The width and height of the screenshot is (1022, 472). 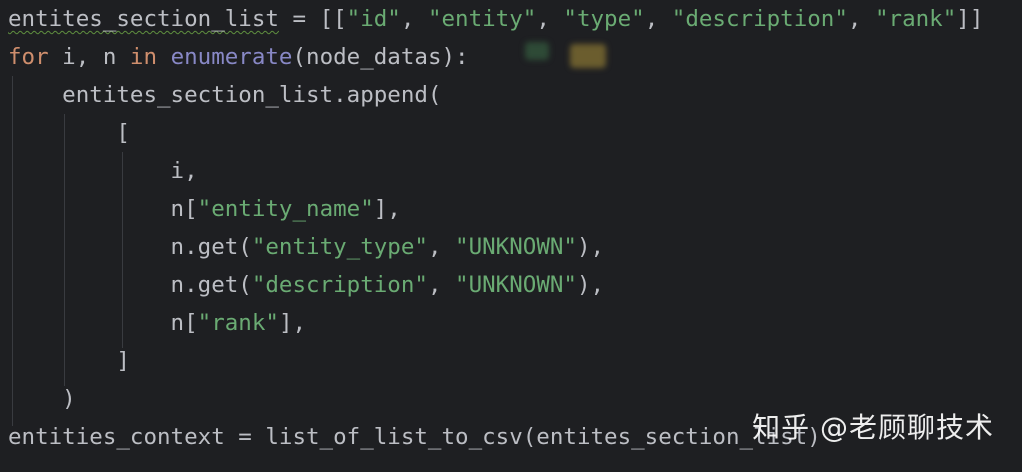 What do you see at coordinates (89, 57) in the screenshot?
I see `code-token-plain: i, n` at bounding box center [89, 57].